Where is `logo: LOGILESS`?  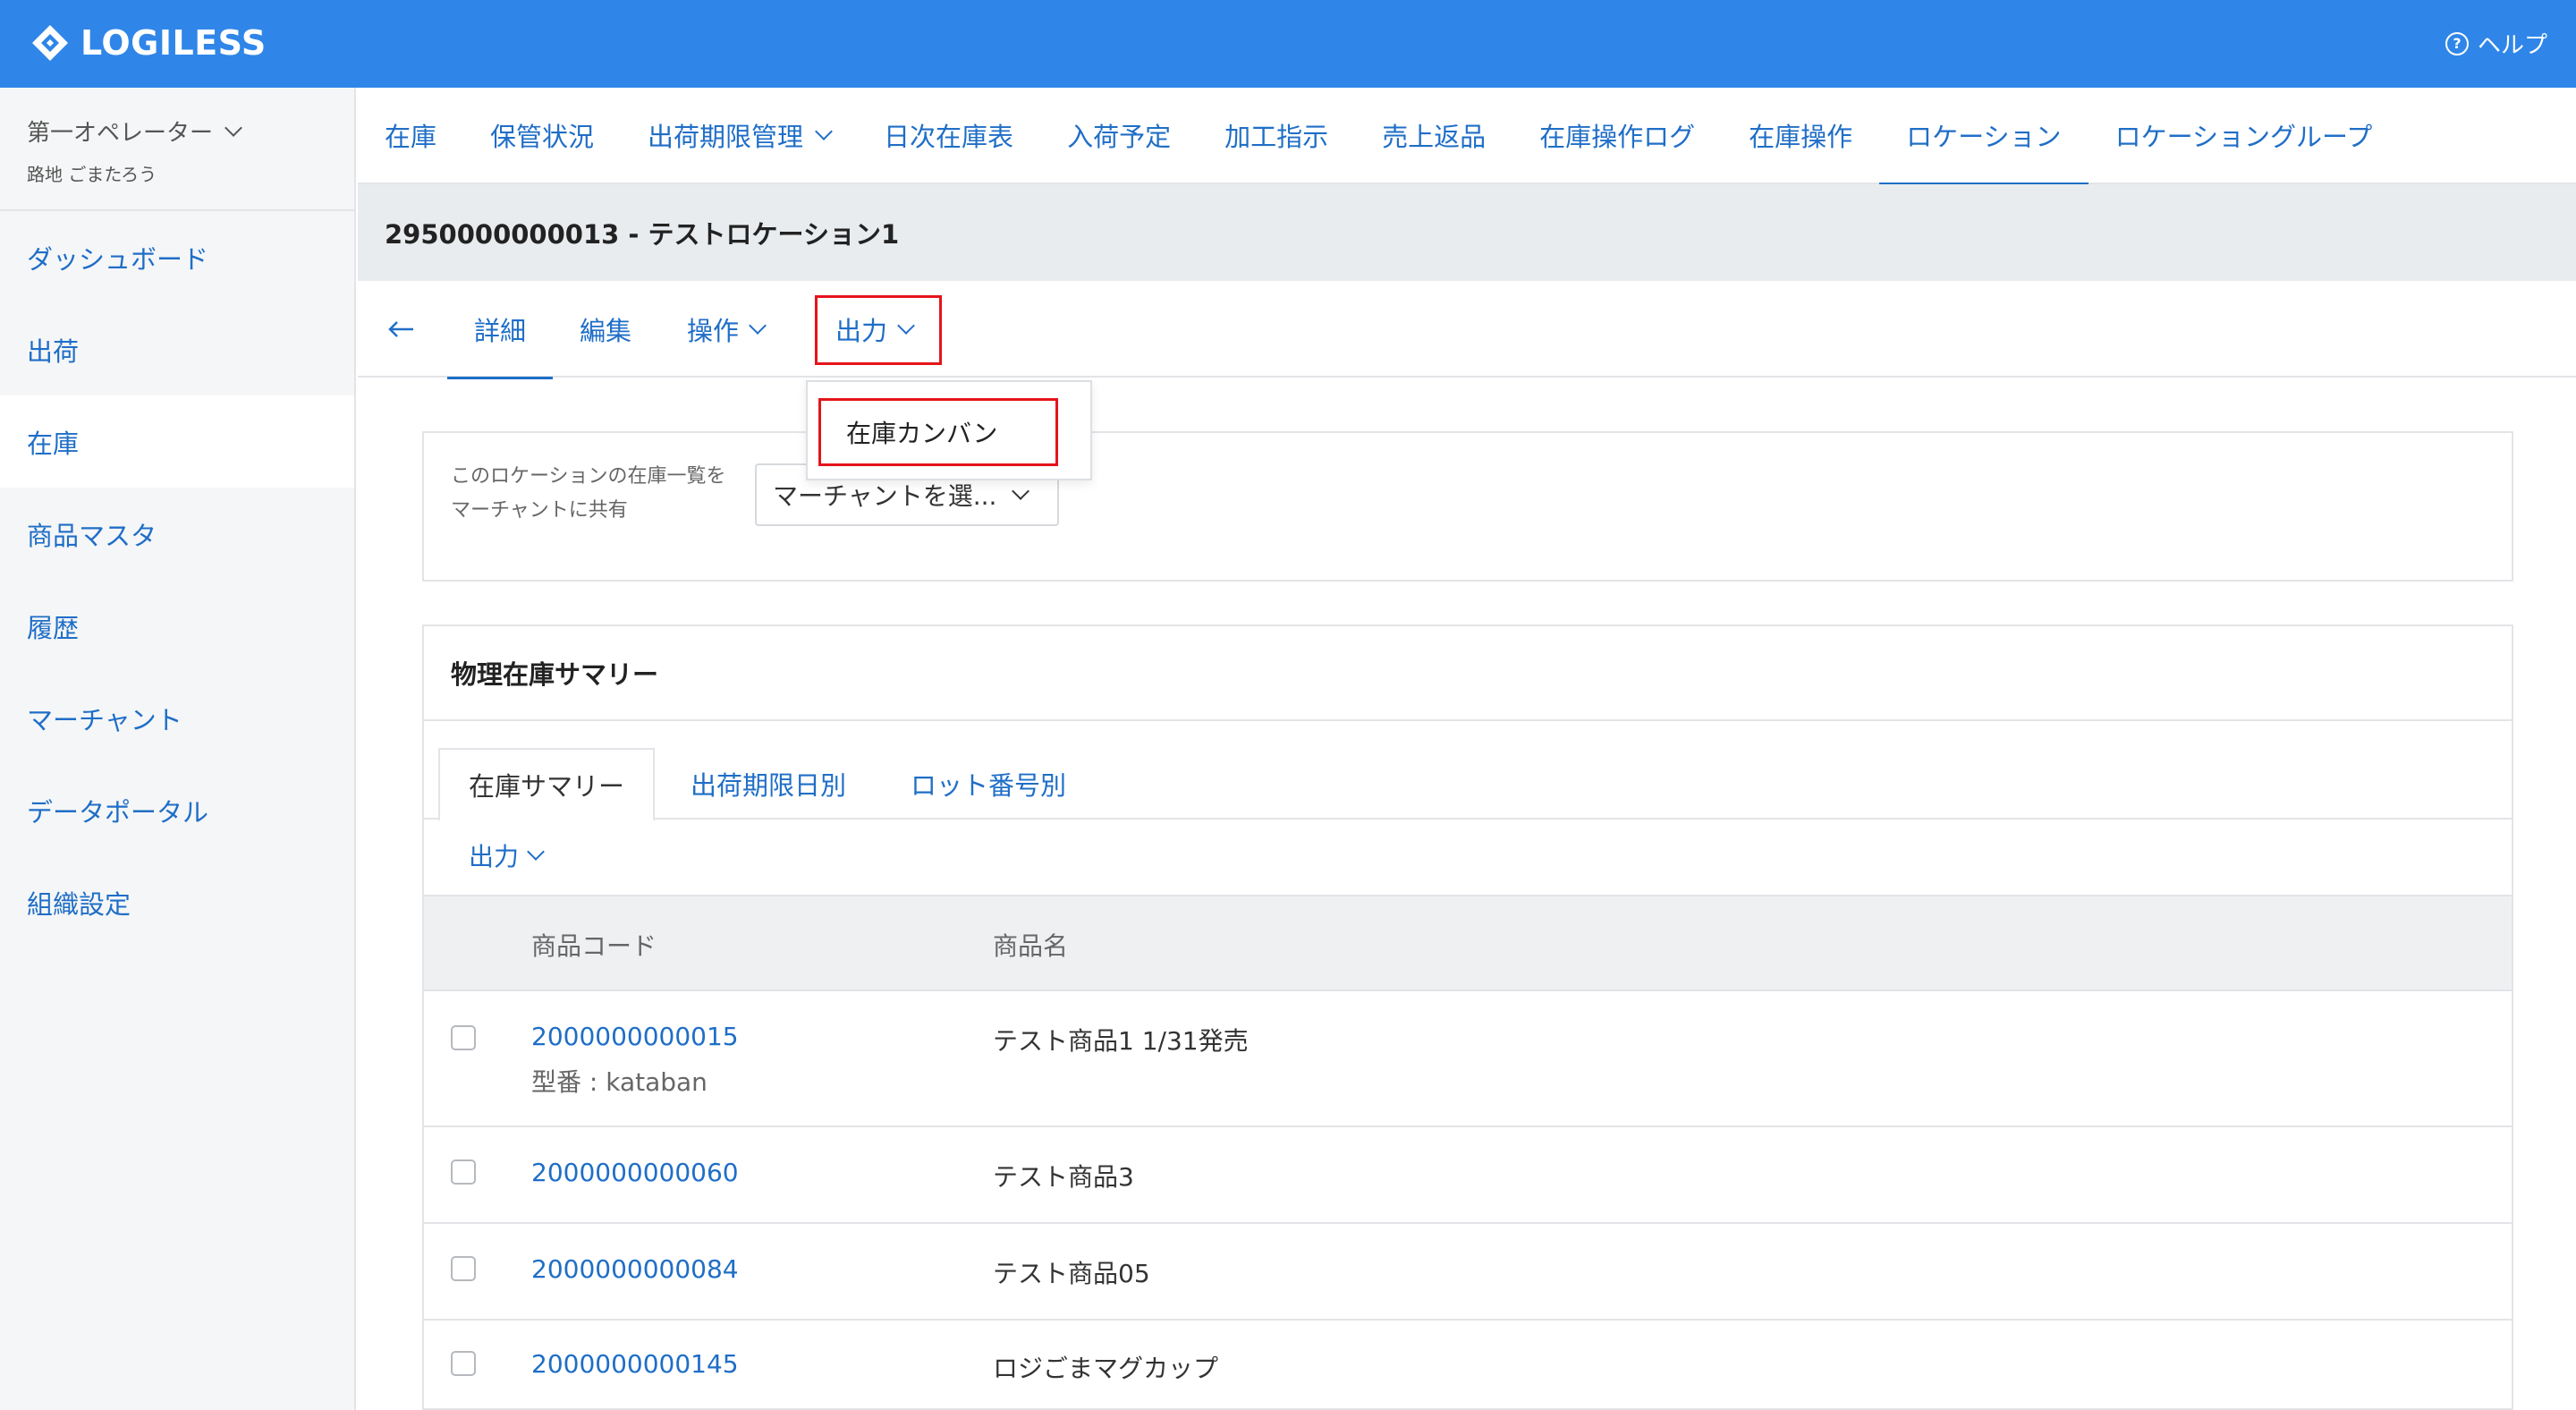
logo: LOGILESS is located at coordinates (148, 43).